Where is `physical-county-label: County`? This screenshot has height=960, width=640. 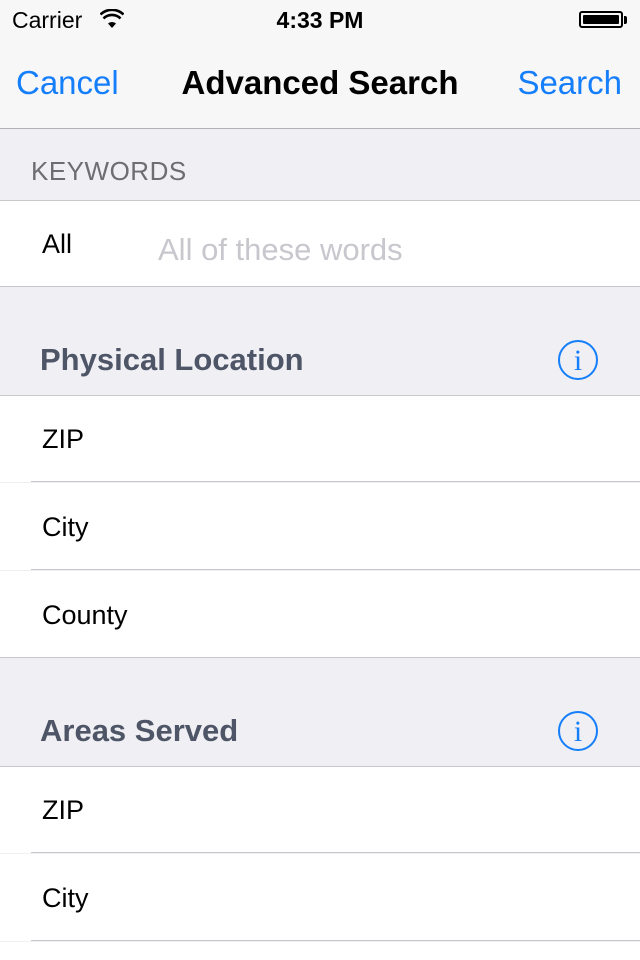 physical-county-label: County is located at coordinates (85, 615).